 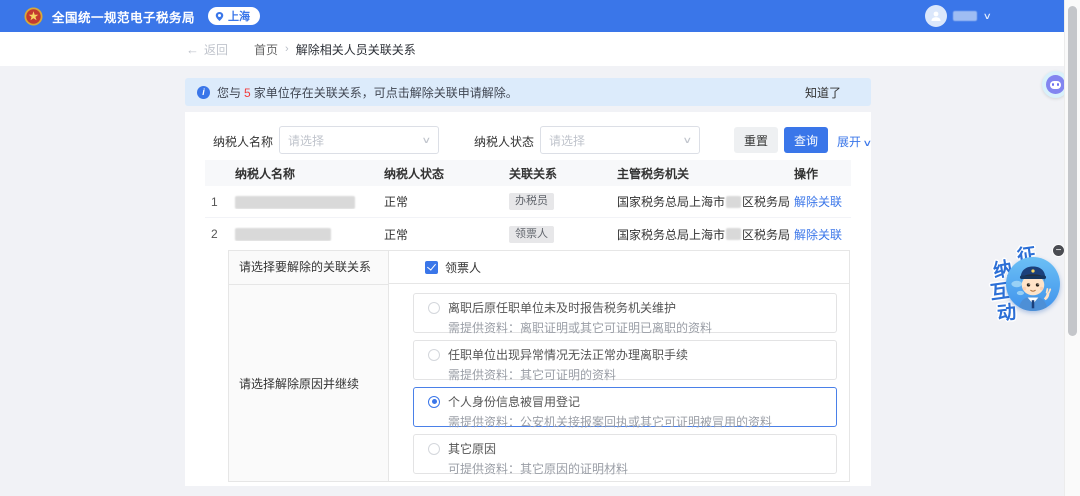 I want to click on breadcrumb-bar: ← 返回 首页 › 解除相关人员关联关系, so click(x=532, y=49).